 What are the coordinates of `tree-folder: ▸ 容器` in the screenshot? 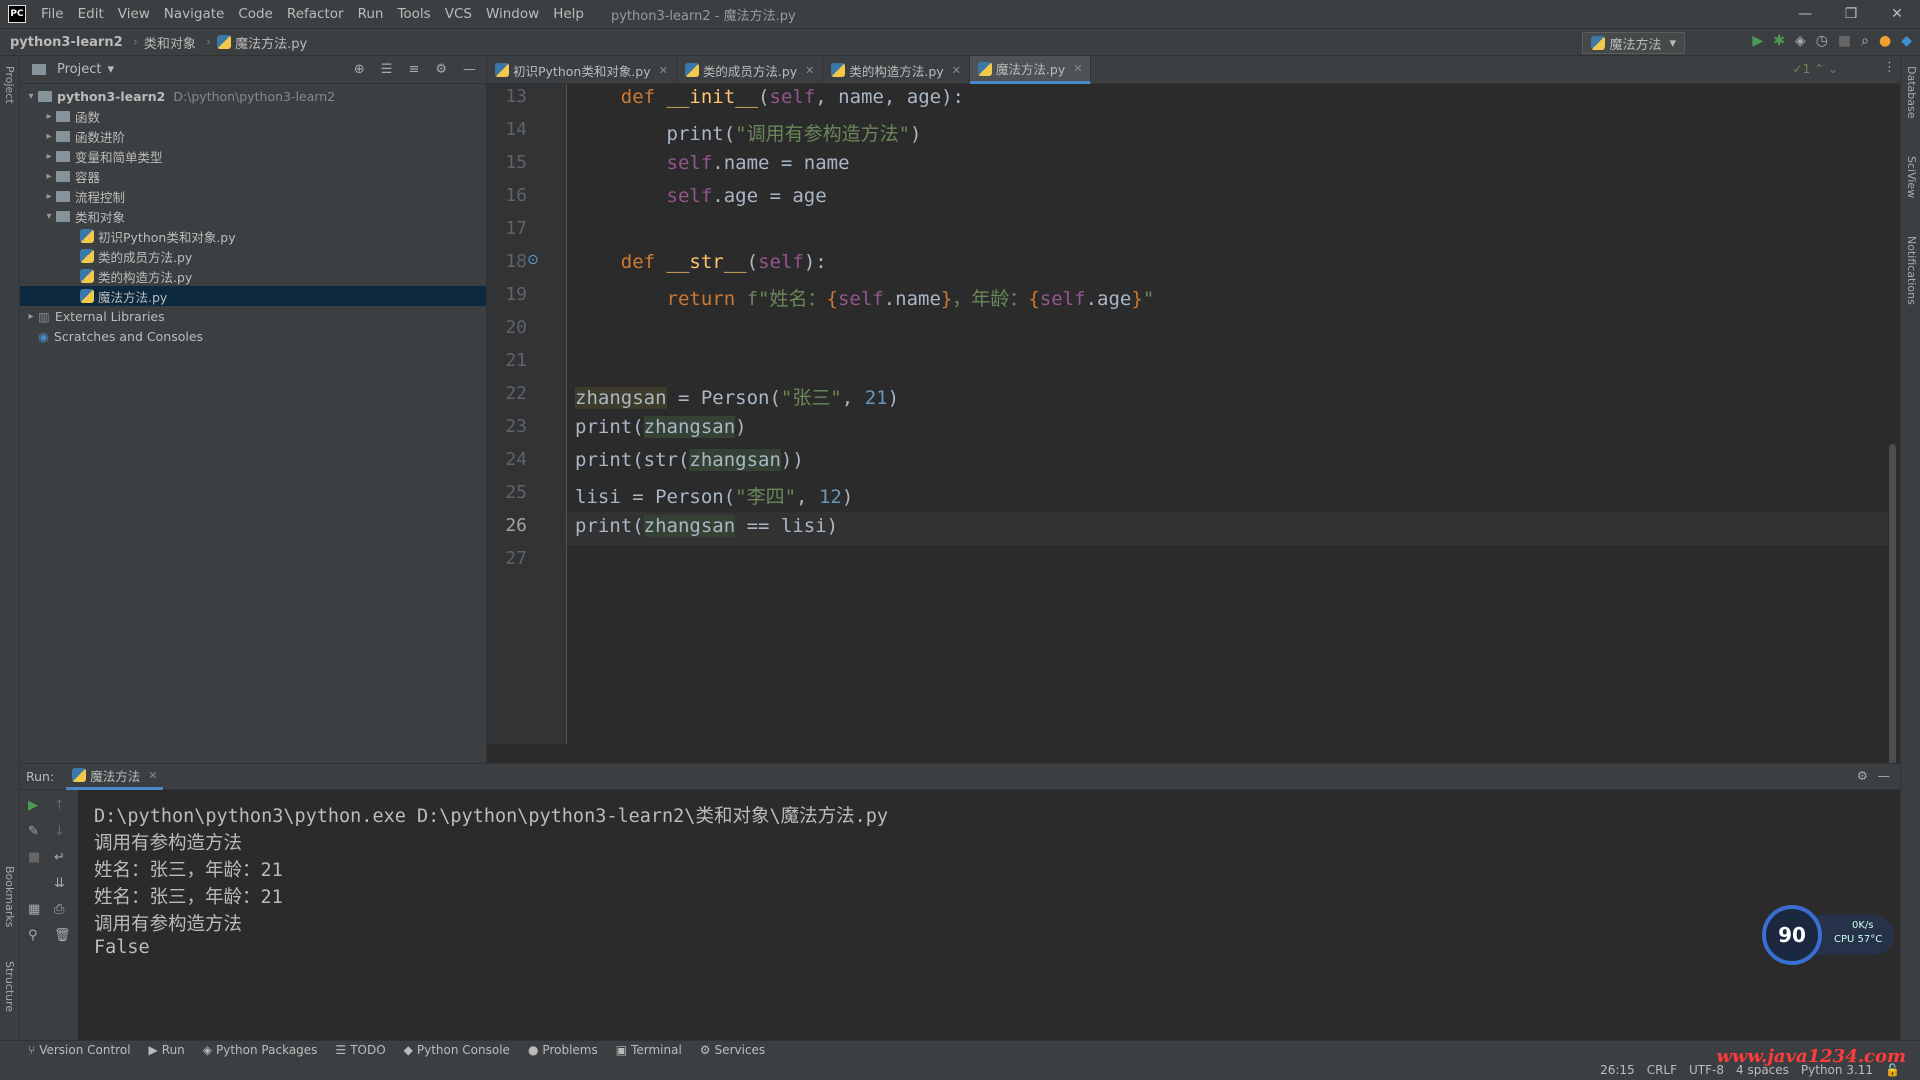 It's located at (253, 176).